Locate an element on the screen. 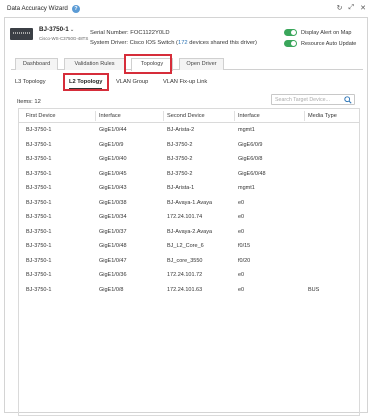  serial-value: FOC1122Y0LD is located at coordinates (150, 33).